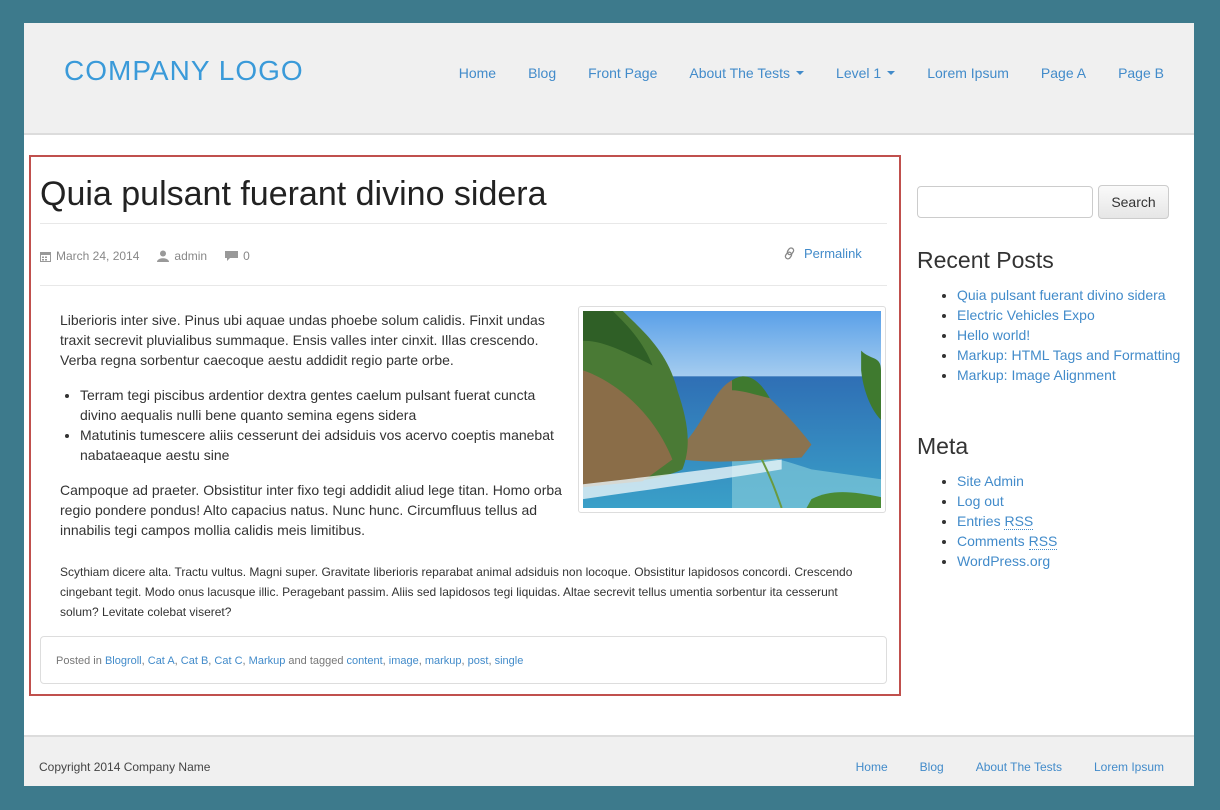  I want to click on post-comments-count: 0, so click(246, 256).